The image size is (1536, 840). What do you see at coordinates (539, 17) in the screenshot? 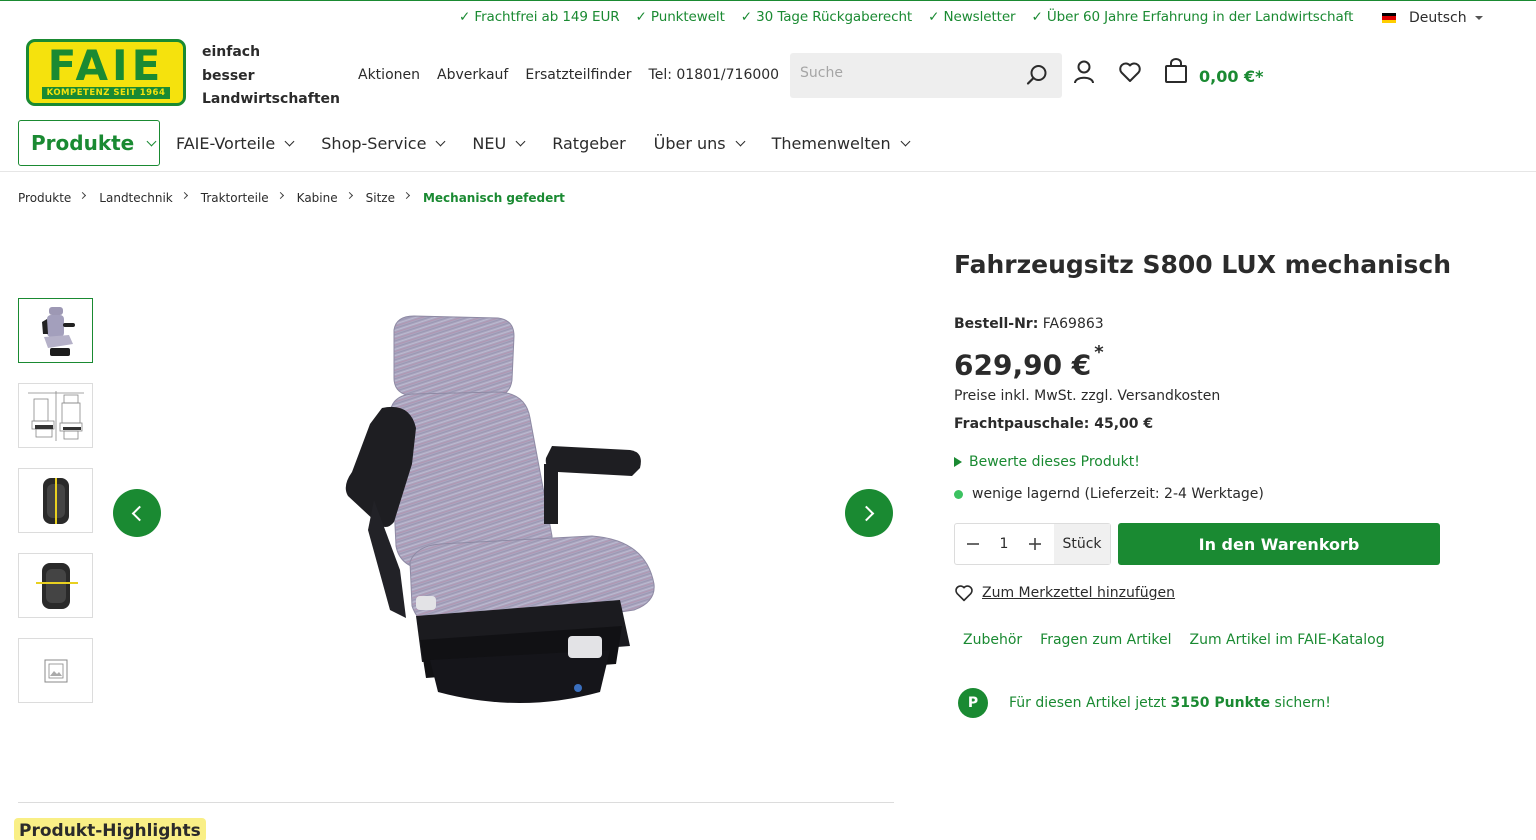
I see `usp-item: ✓ Frachtfrei ab 149 EUR` at bounding box center [539, 17].